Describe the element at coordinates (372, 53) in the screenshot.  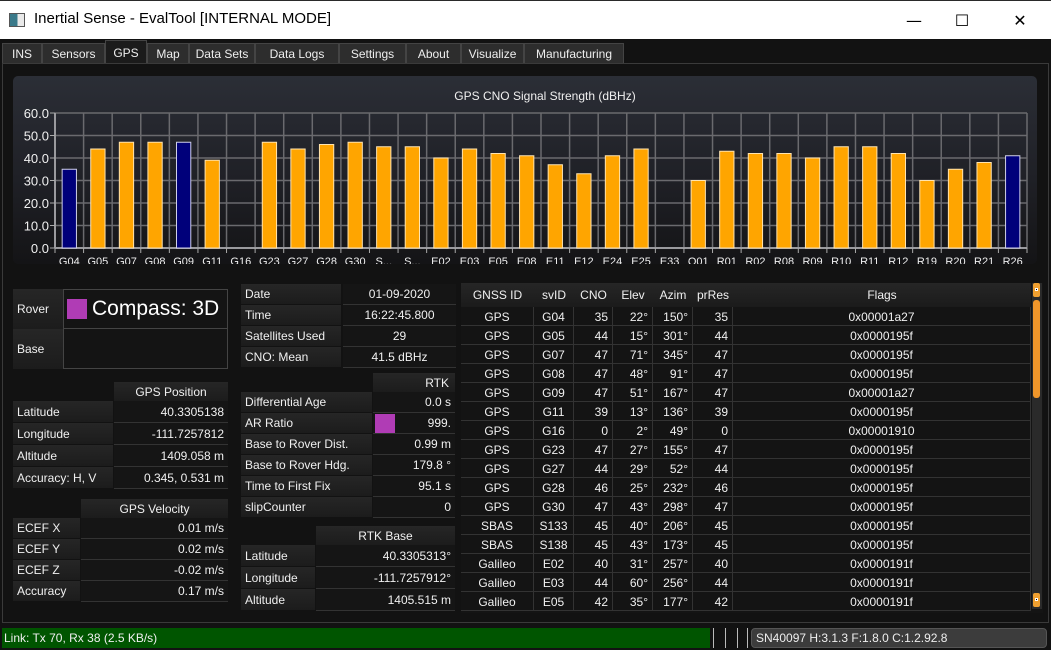
I see `tab-settings: Settings` at that location.